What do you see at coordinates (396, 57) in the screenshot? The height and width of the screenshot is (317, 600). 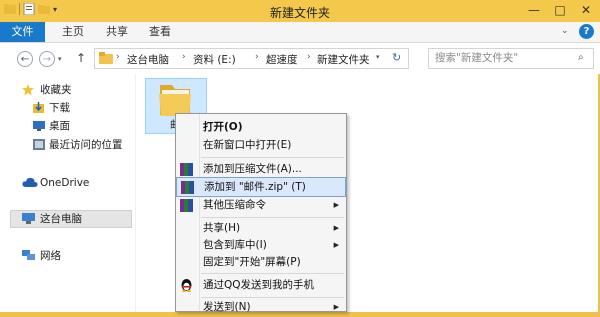 I see `refresh-icon: ↻` at bounding box center [396, 57].